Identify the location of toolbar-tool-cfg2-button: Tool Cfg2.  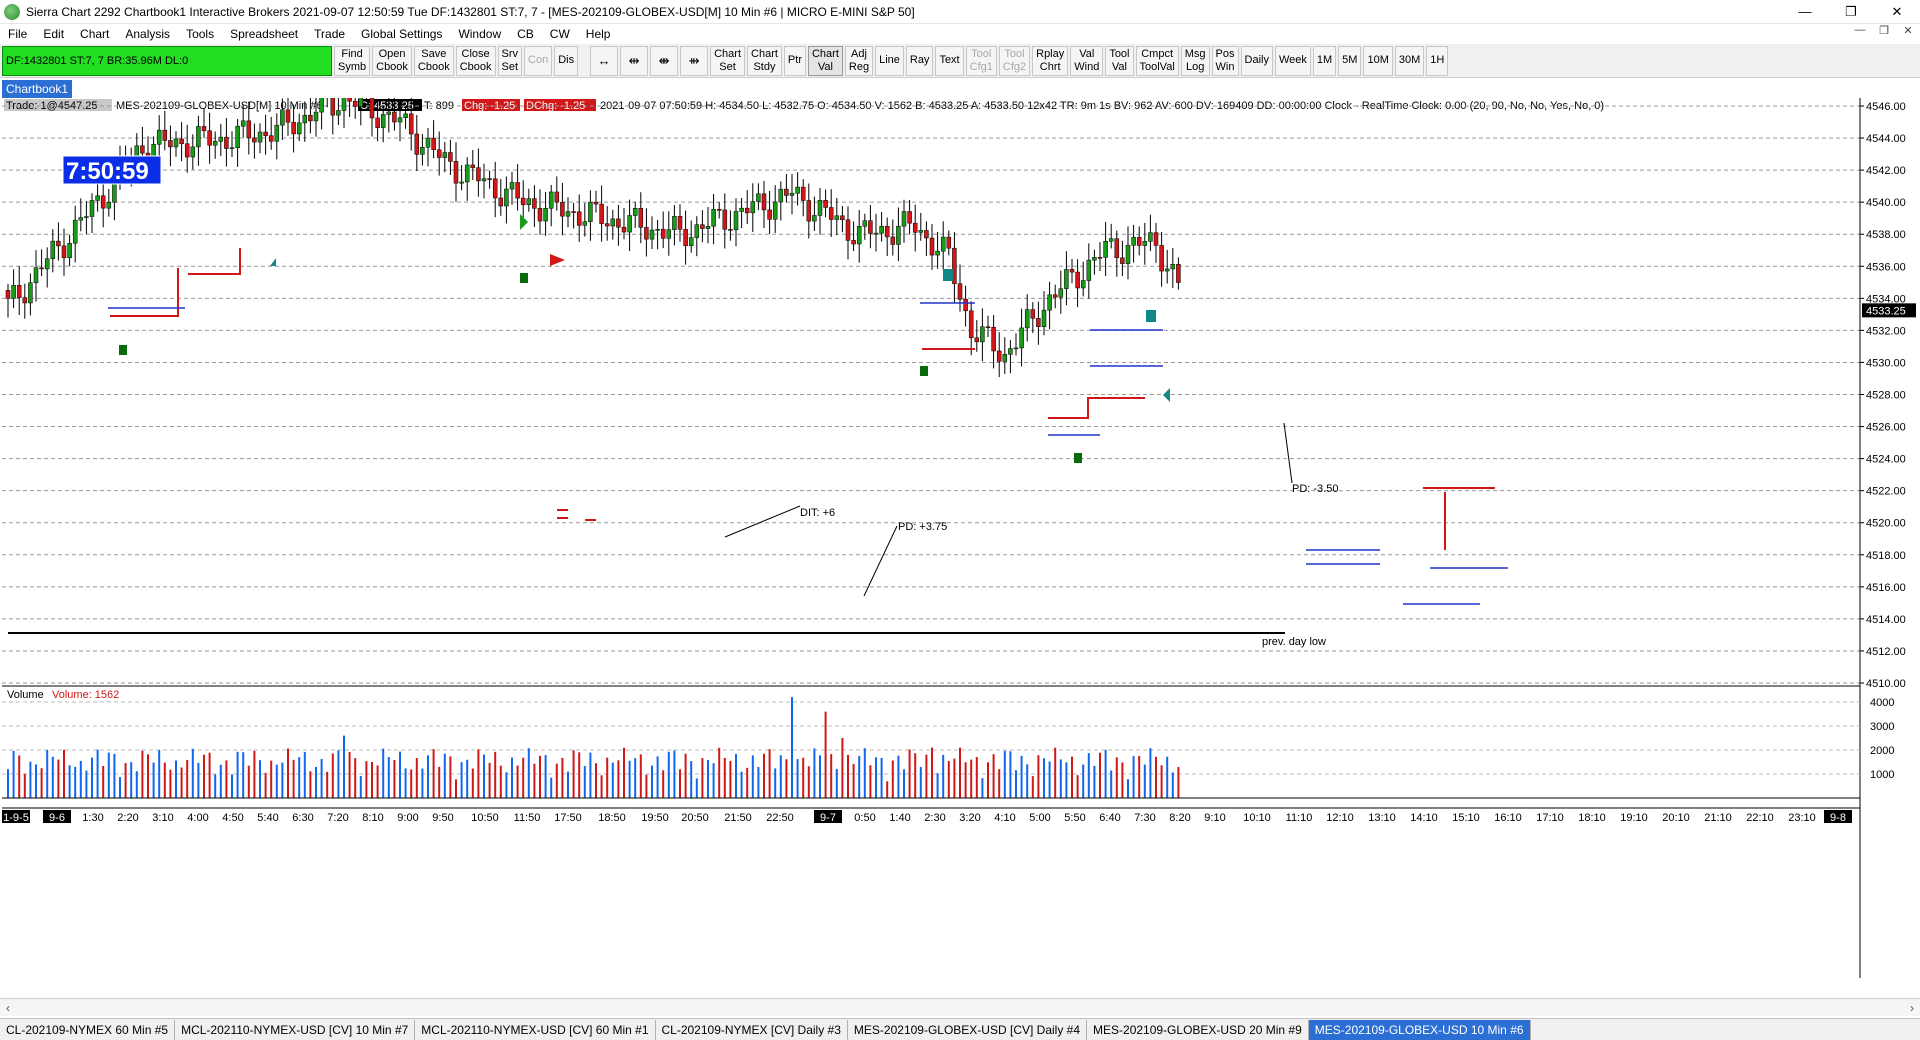
(1014, 60).